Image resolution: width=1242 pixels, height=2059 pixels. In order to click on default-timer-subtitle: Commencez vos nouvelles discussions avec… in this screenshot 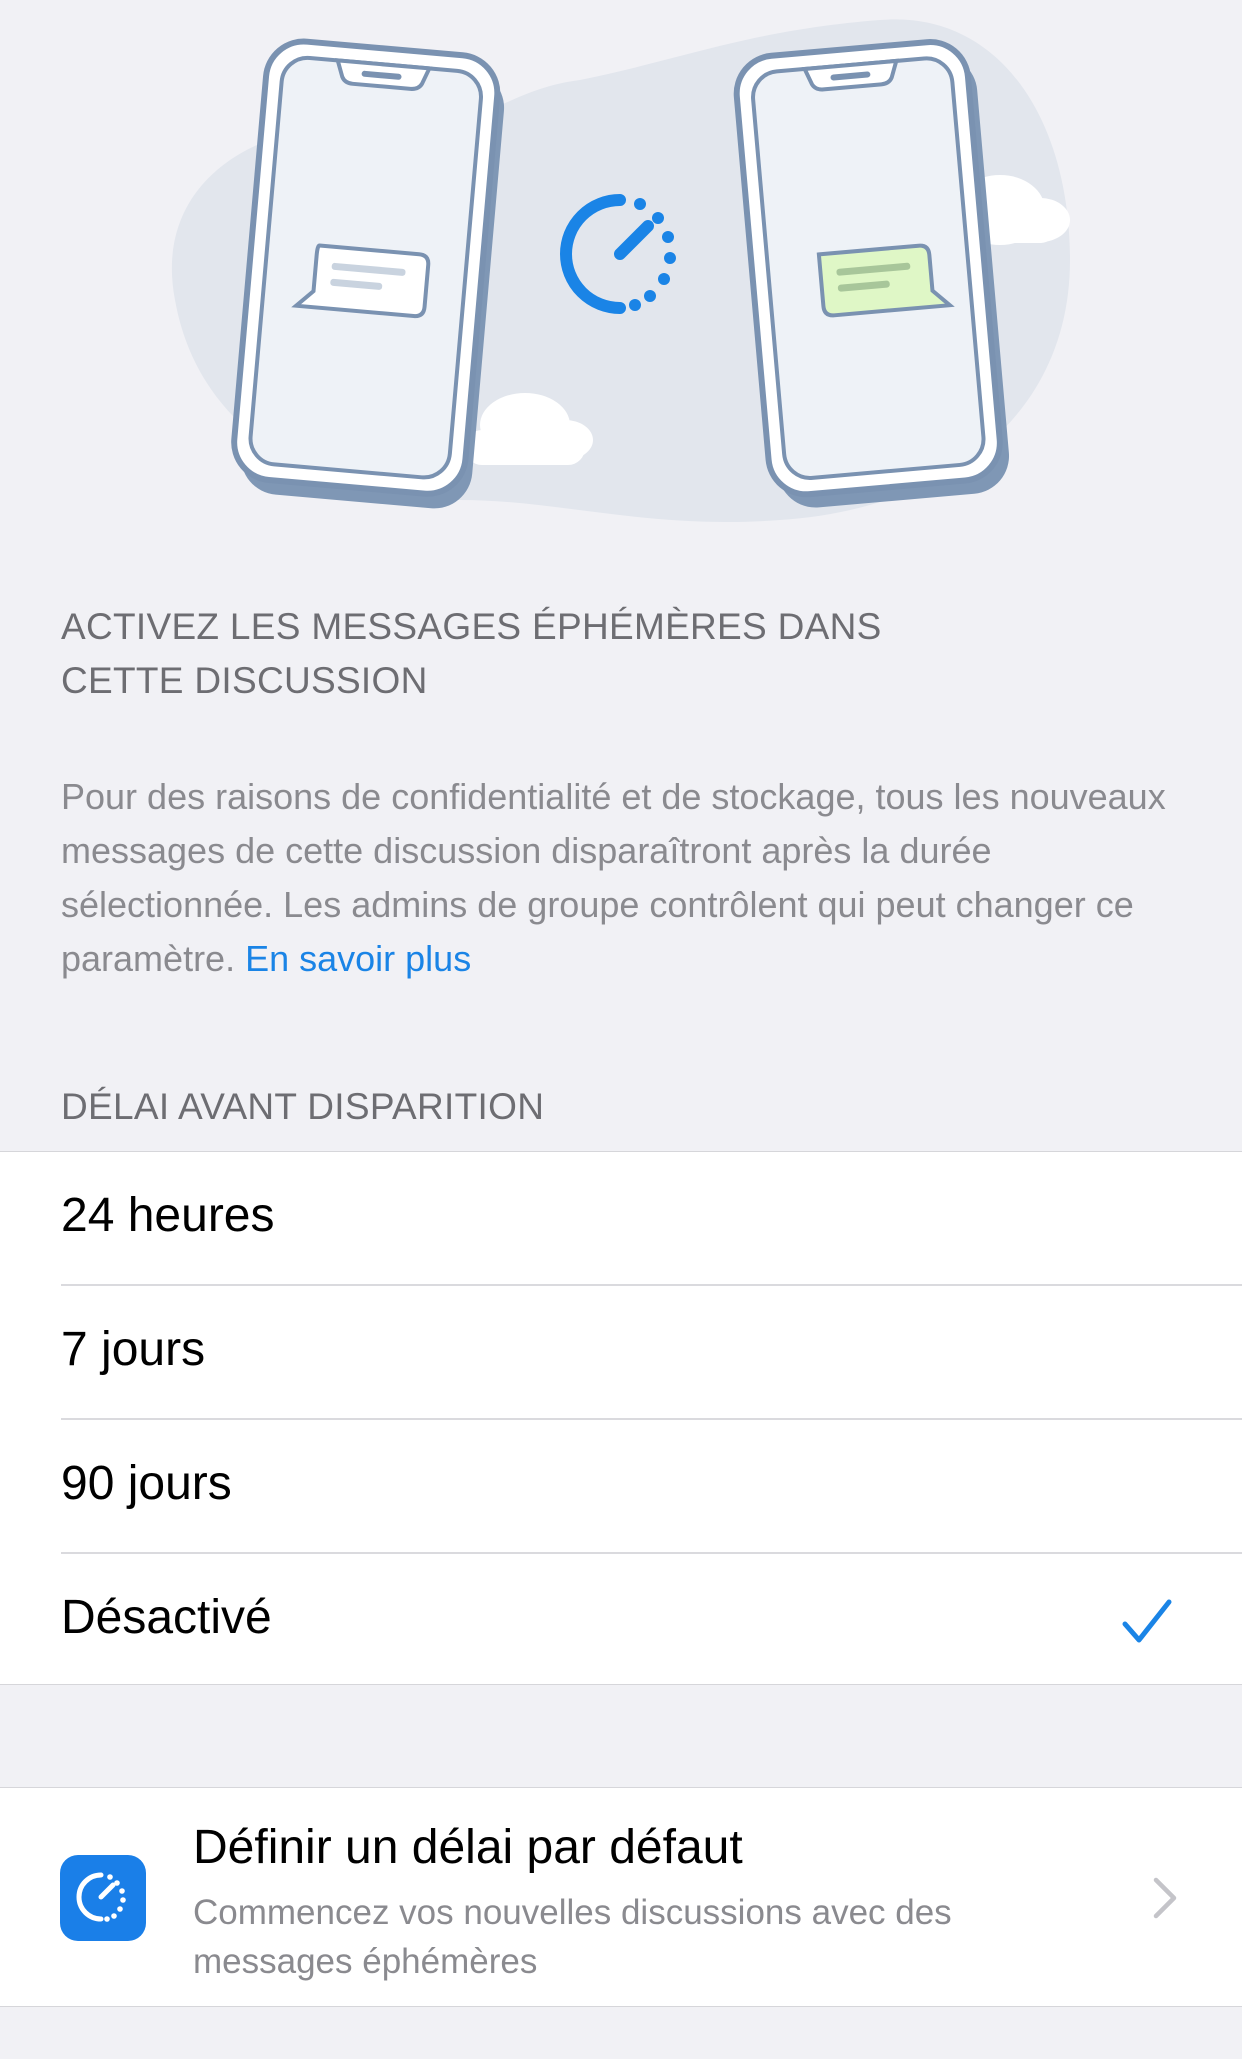, I will do `click(572, 1937)`.